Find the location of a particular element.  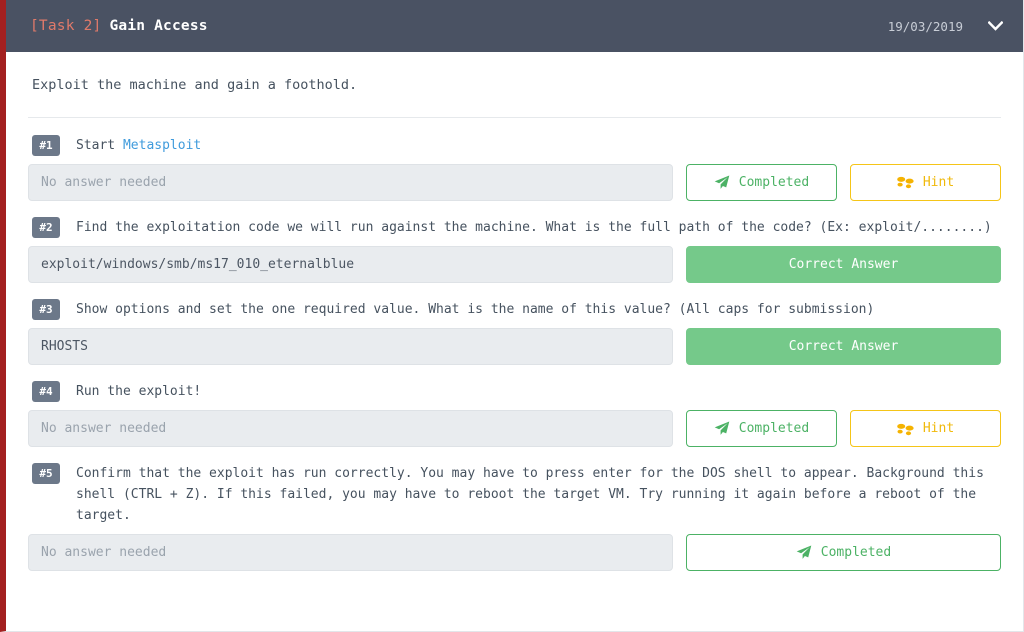

task-number-tag: [Task 2] is located at coordinates (66, 26).